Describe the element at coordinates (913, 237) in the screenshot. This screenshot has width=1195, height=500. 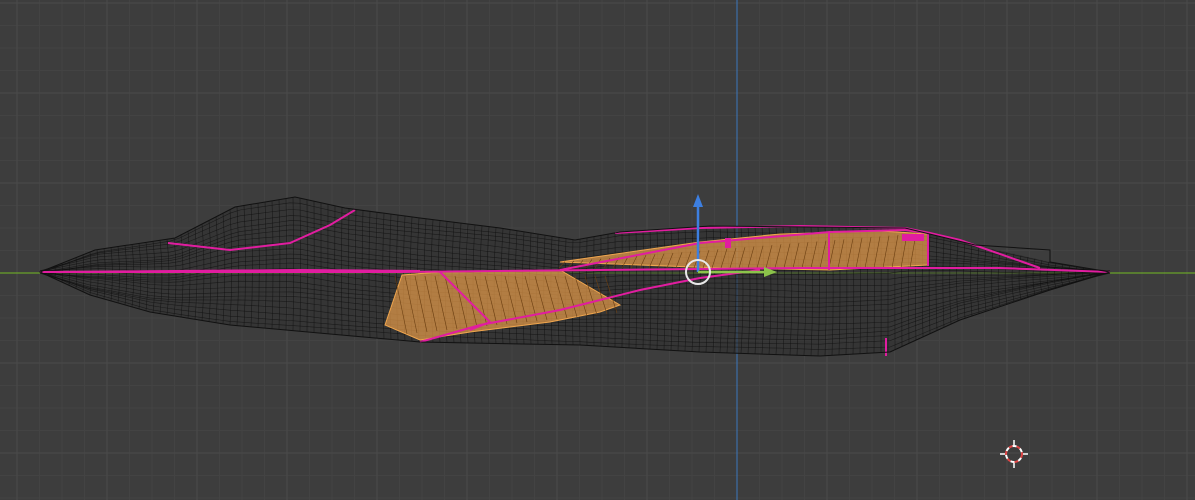
I see `marker-block` at that location.